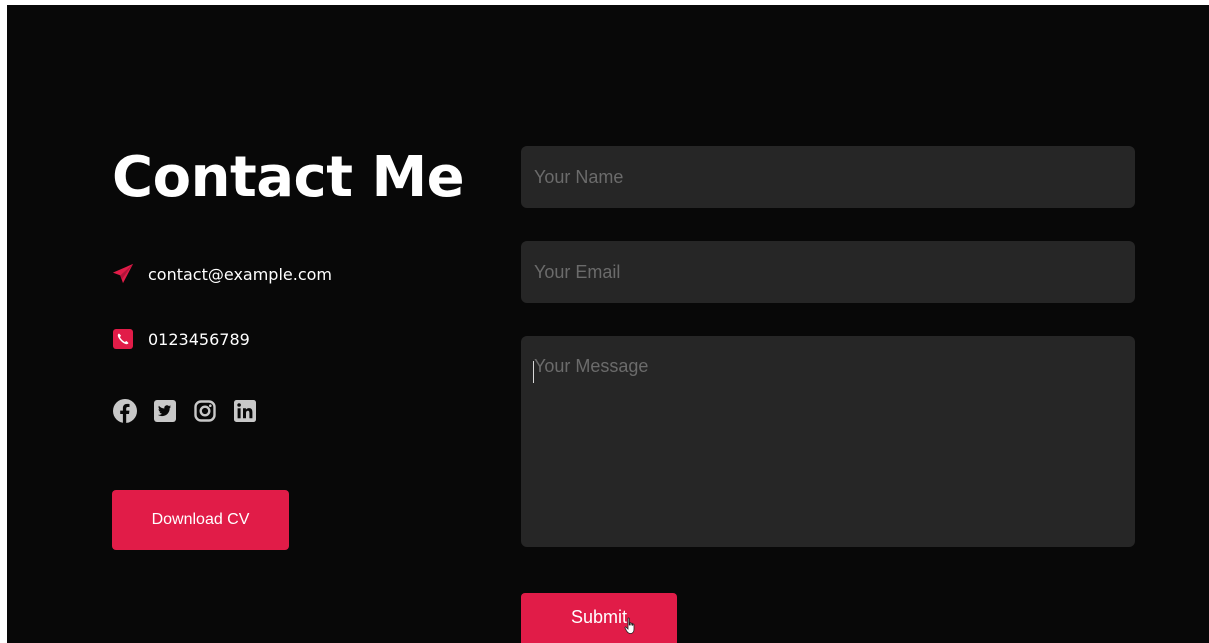 This screenshot has height=643, width=1209. Describe the element at coordinates (245, 411) in the screenshot. I see `linkedin-icon` at that location.